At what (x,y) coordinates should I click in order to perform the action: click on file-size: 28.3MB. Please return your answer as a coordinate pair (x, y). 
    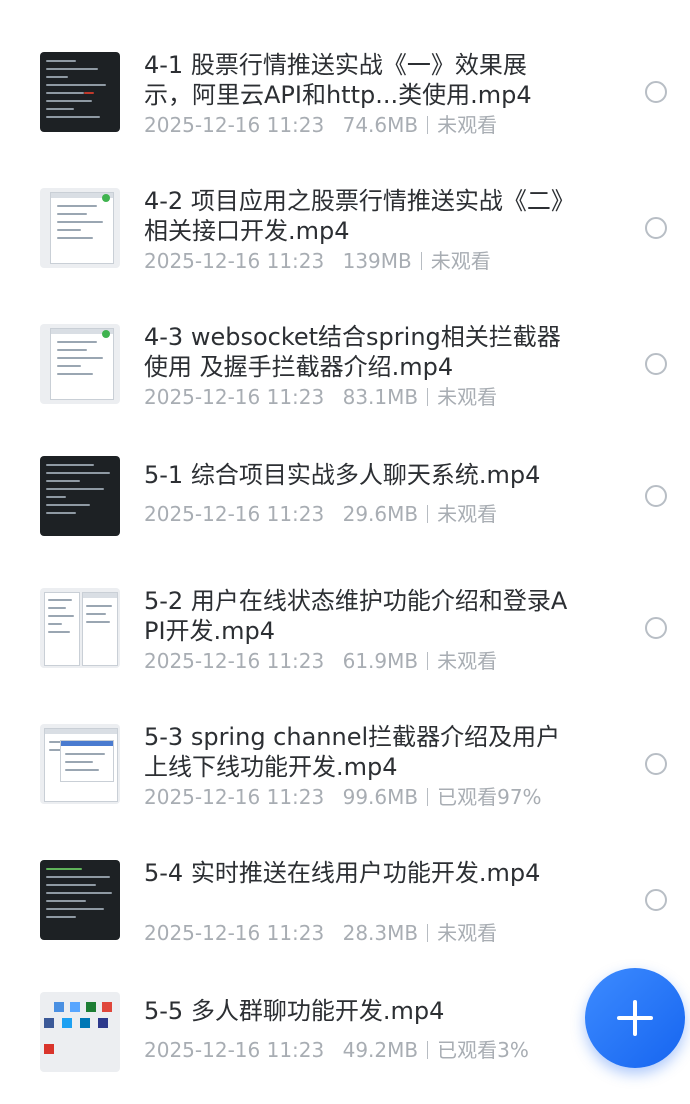
    Looking at the image, I should click on (380, 933).